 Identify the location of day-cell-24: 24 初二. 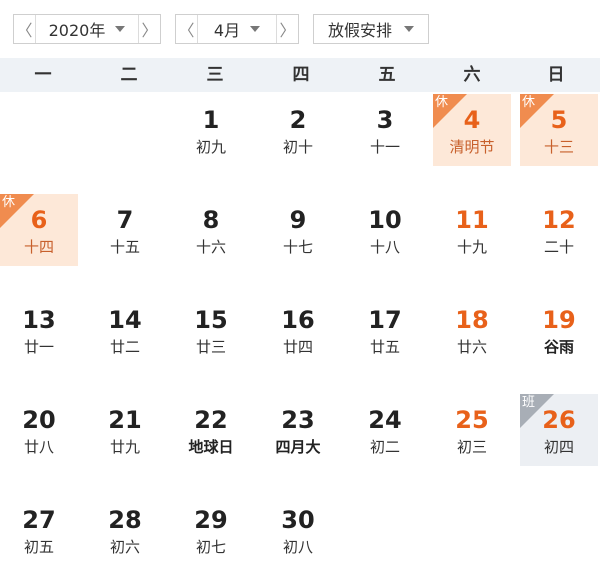
(385, 430).